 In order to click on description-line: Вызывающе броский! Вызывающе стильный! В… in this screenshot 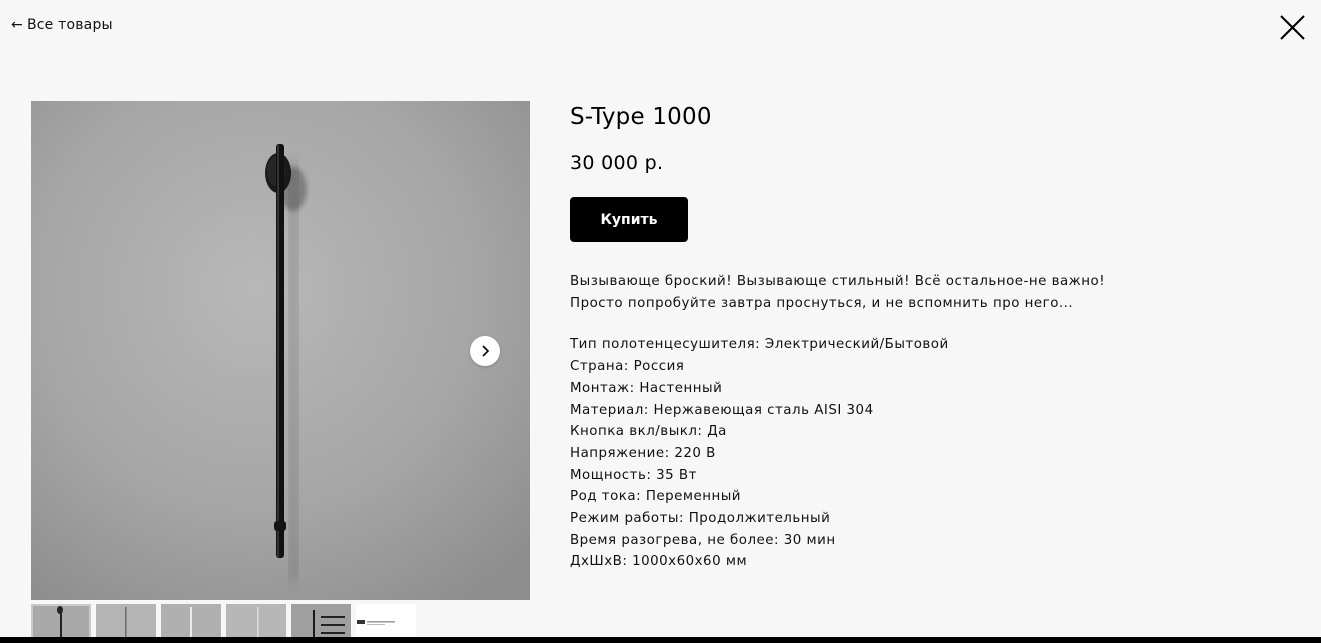, I will do `click(838, 281)`.